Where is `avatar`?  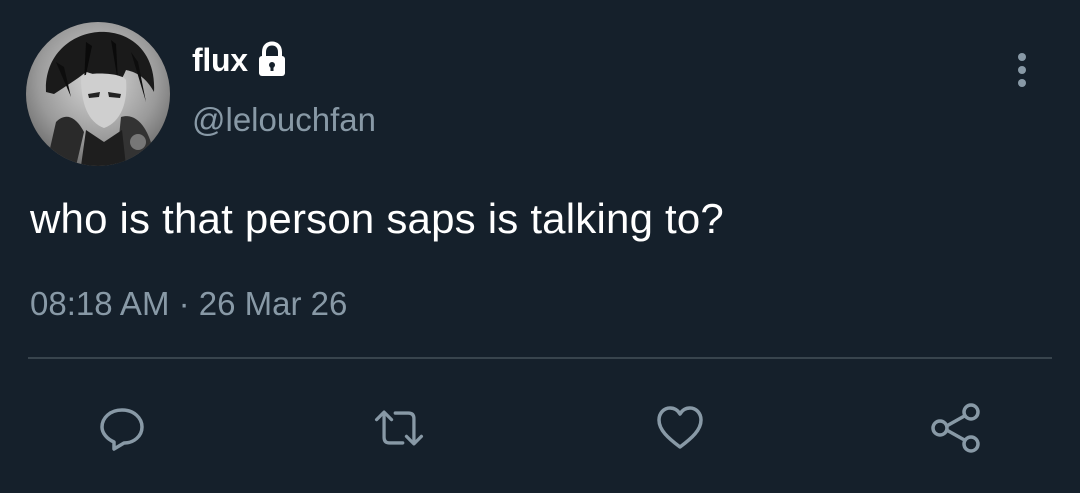
avatar is located at coordinates (98, 94).